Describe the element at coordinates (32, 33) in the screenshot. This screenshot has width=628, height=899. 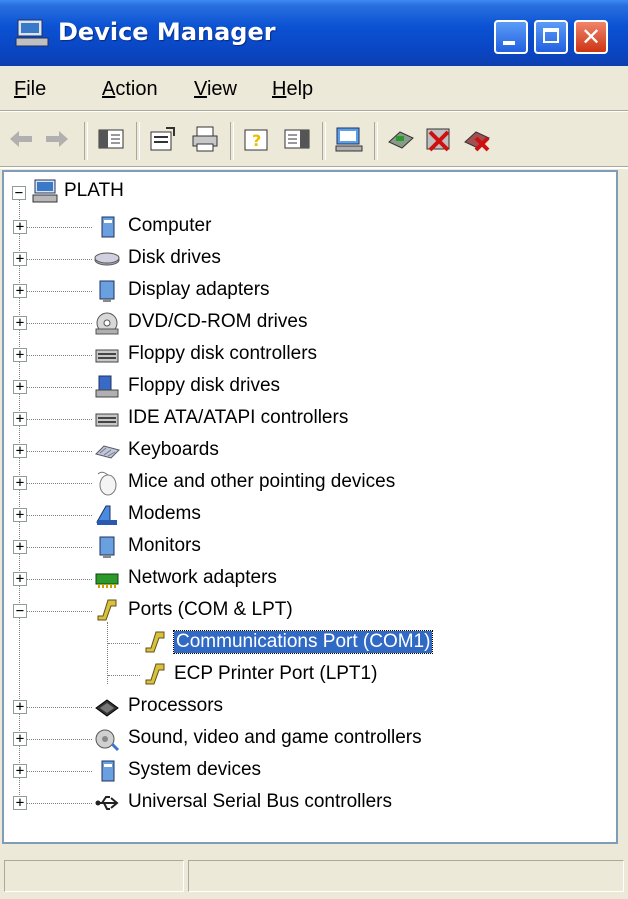
I see `device-manager-icon` at that location.